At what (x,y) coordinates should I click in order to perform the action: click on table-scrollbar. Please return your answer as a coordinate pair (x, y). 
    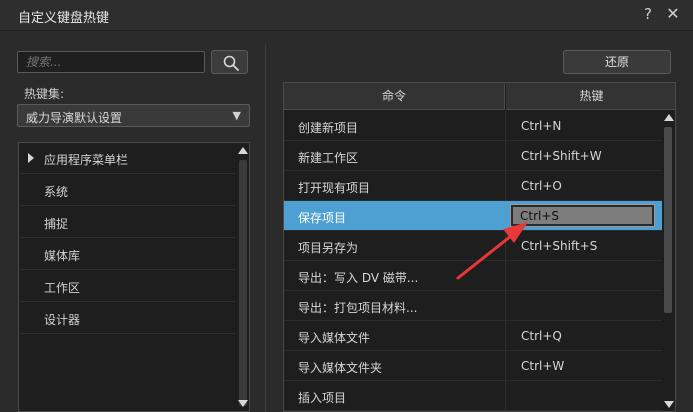
    Looking at the image, I should click on (668, 261).